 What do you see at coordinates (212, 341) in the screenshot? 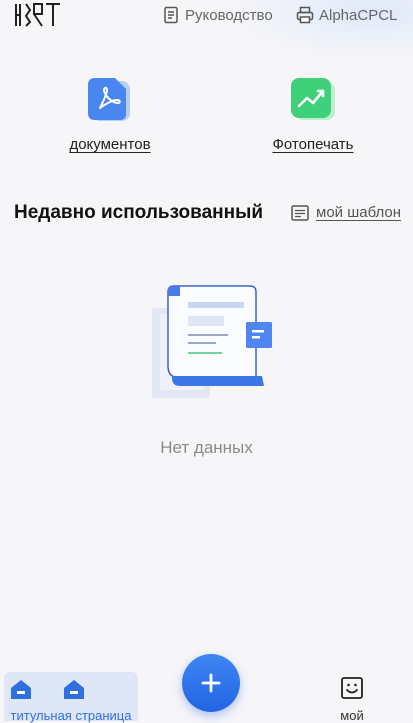
I see `empty-state-illustration` at bounding box center [212, 341].